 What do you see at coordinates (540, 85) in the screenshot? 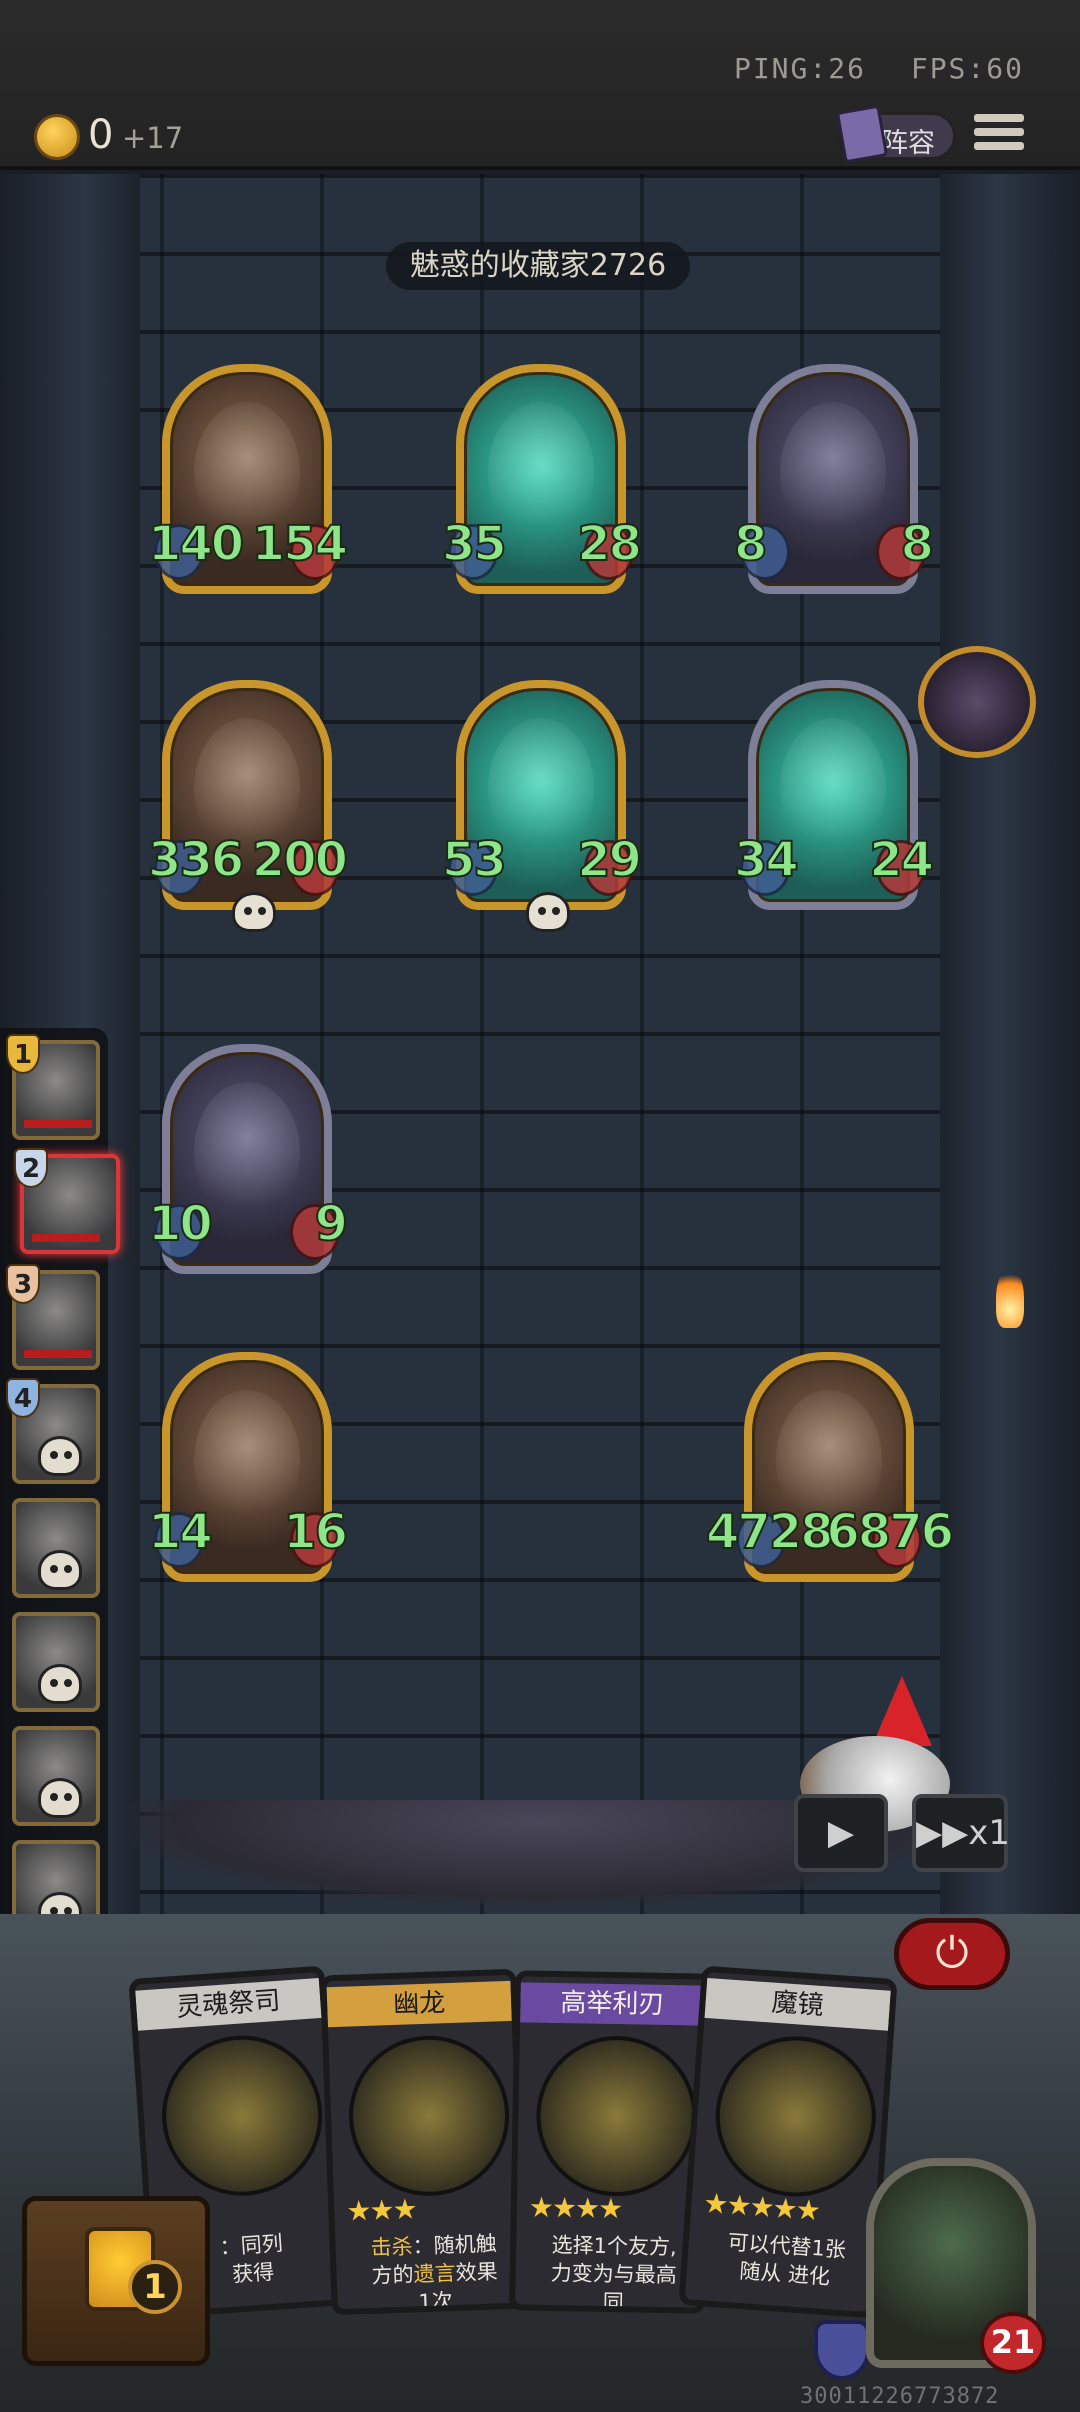
I see `top-bar: PING:26 FPS:60 0 +17 阵容` at bounding box center [540, 85].